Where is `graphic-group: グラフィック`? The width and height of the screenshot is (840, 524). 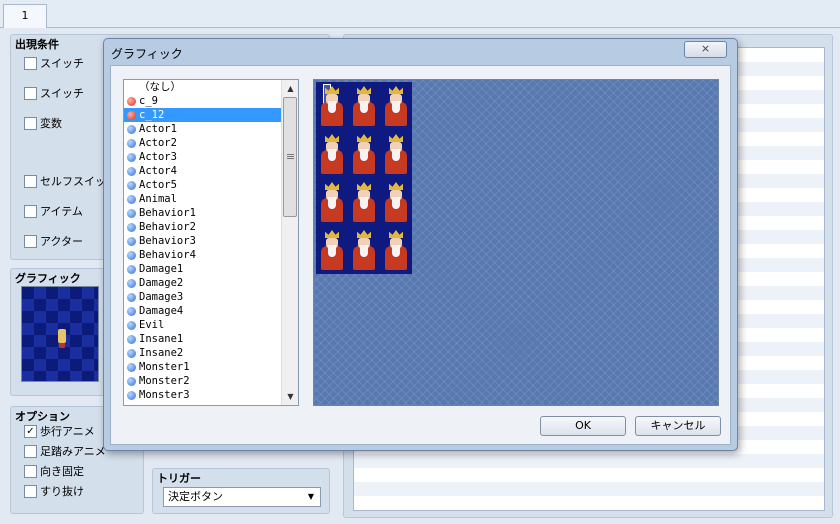 graphic-group: グラフィック is located at coordinates (60, 332).